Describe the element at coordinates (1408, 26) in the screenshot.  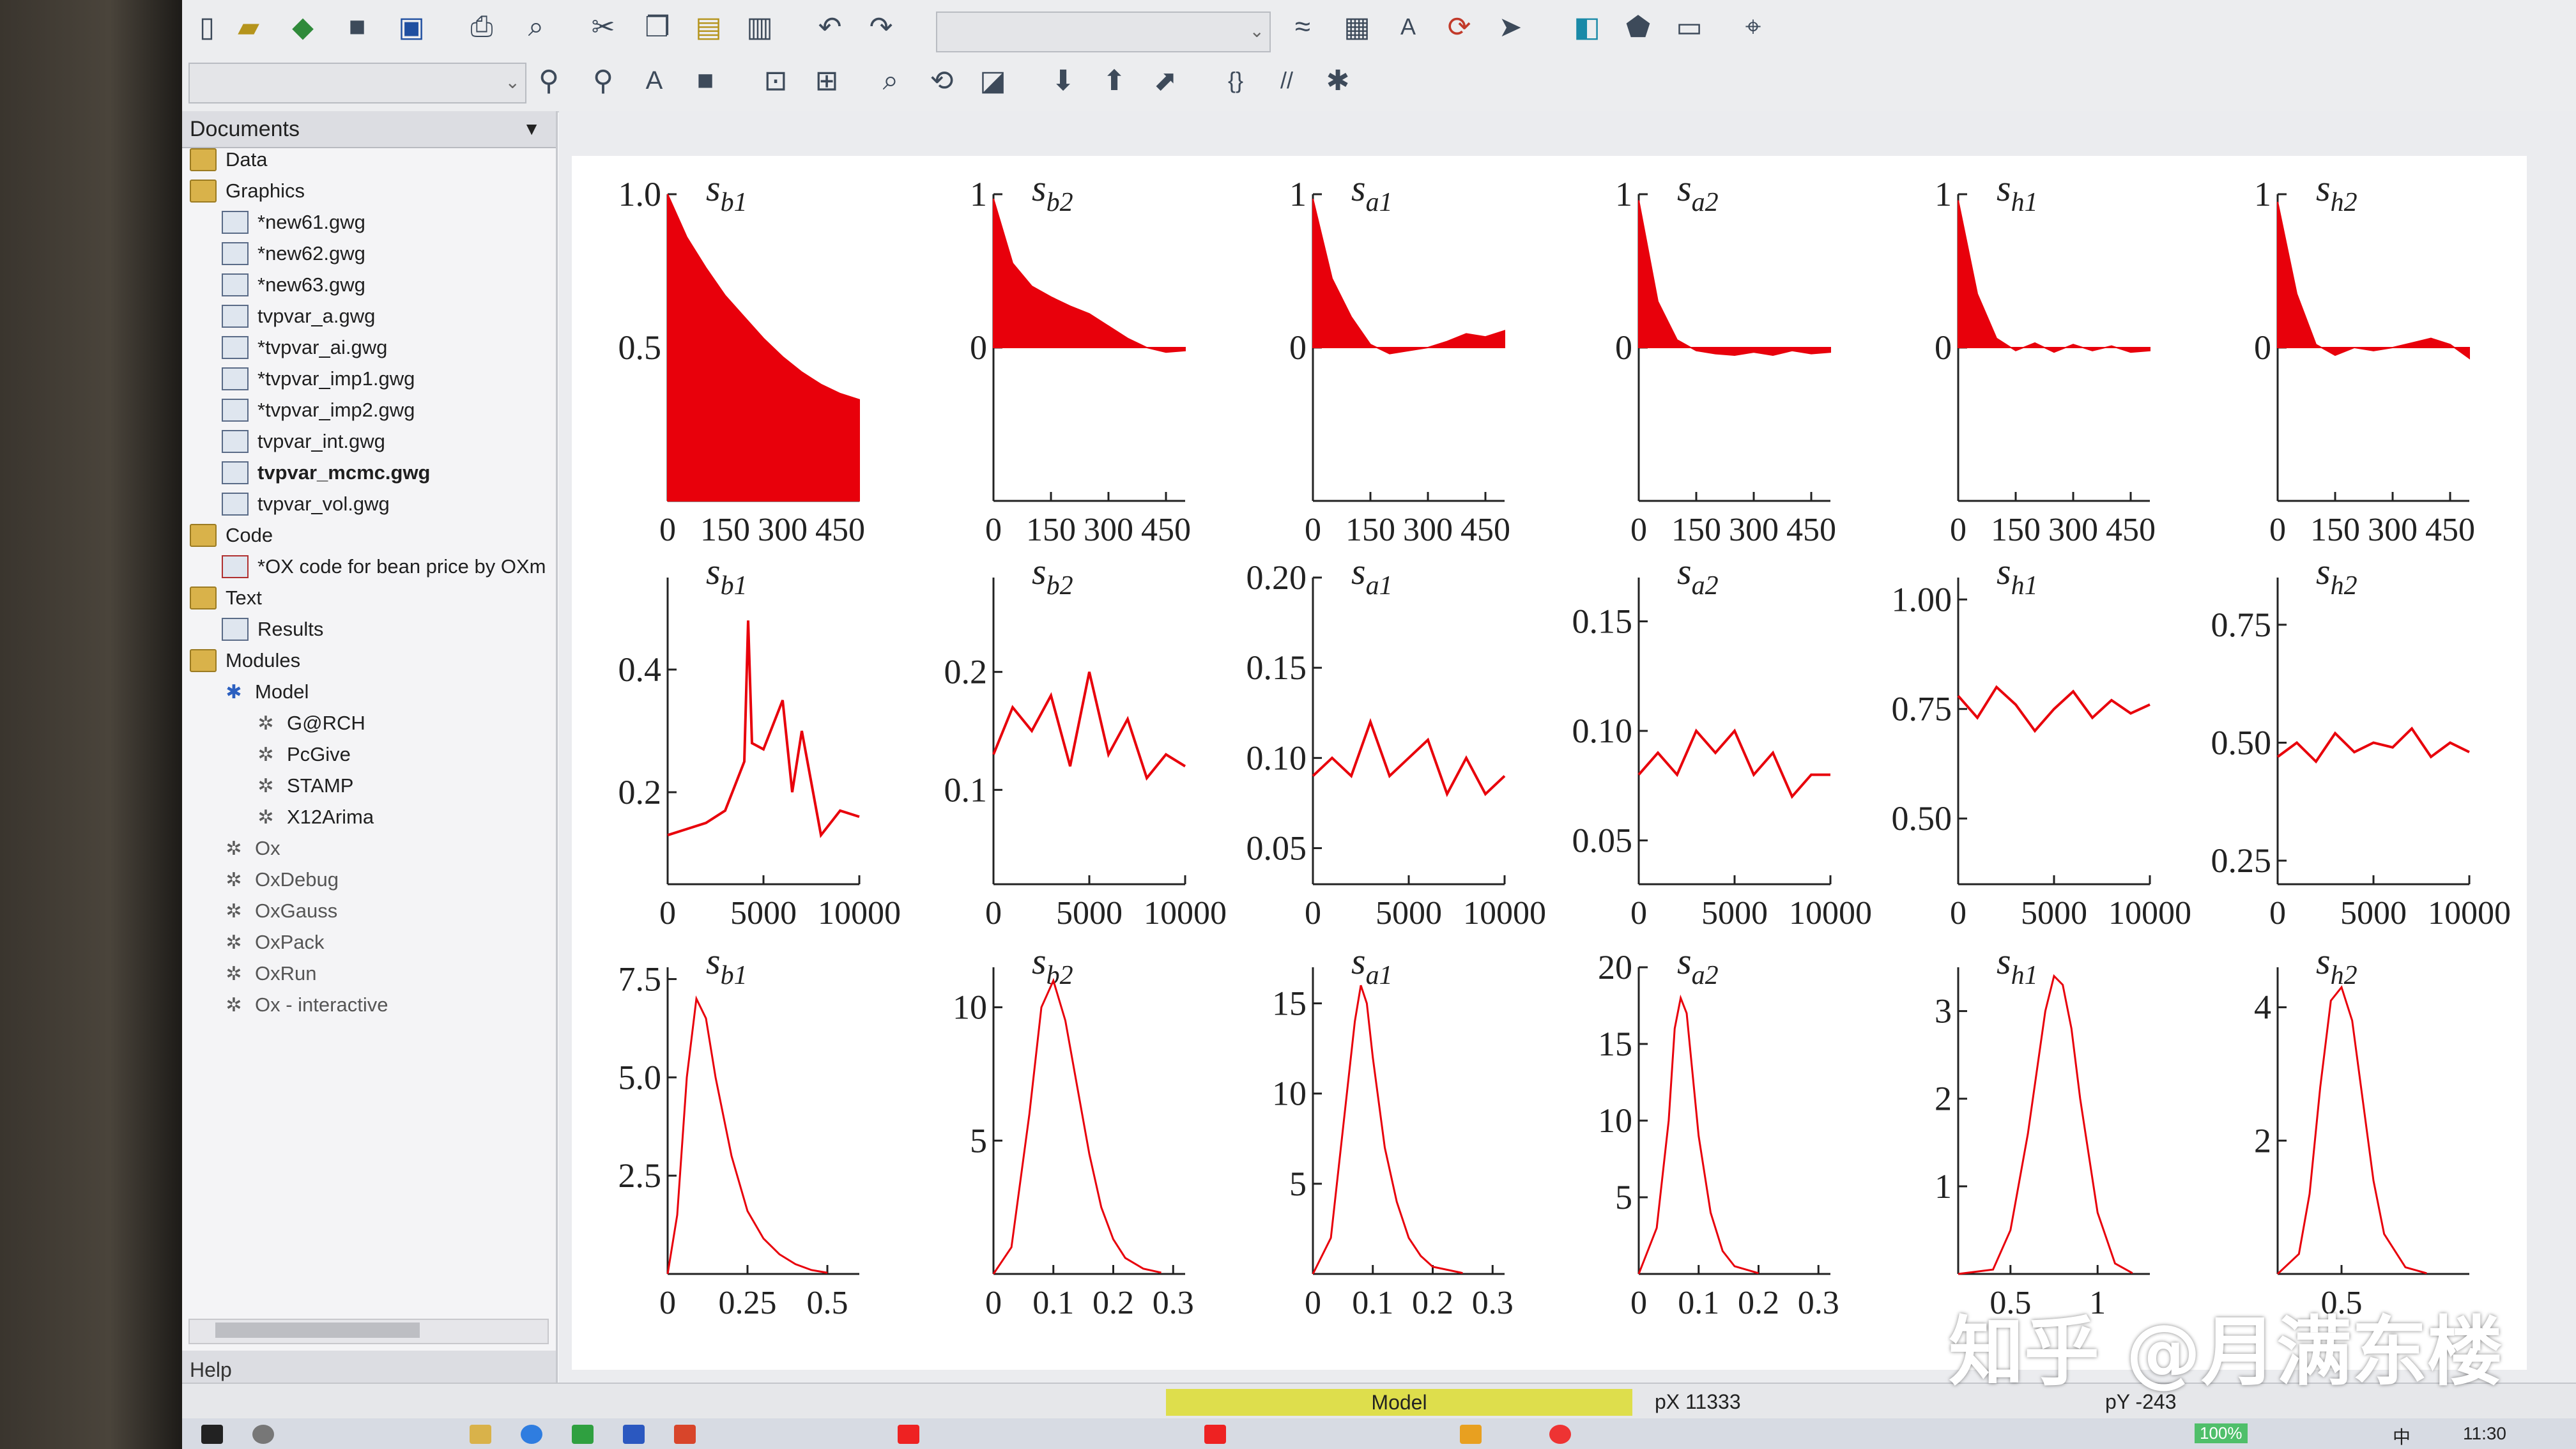
I see `spell-check-icon: A` at that location.